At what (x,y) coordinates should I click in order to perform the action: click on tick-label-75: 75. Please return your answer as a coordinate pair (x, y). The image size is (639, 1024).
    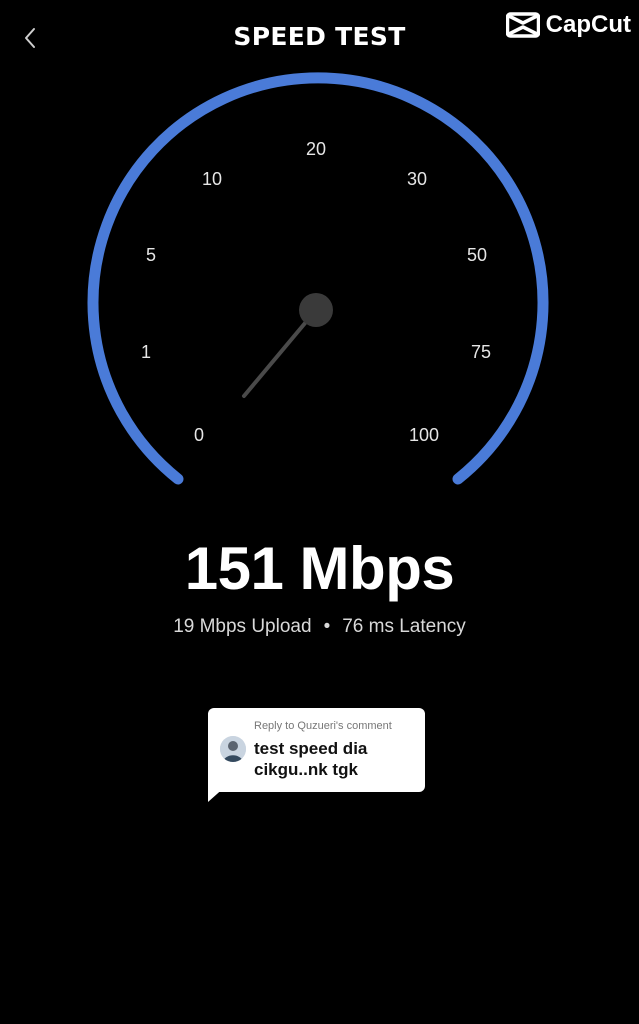
    Looking at the image, I should click on (481, 352).